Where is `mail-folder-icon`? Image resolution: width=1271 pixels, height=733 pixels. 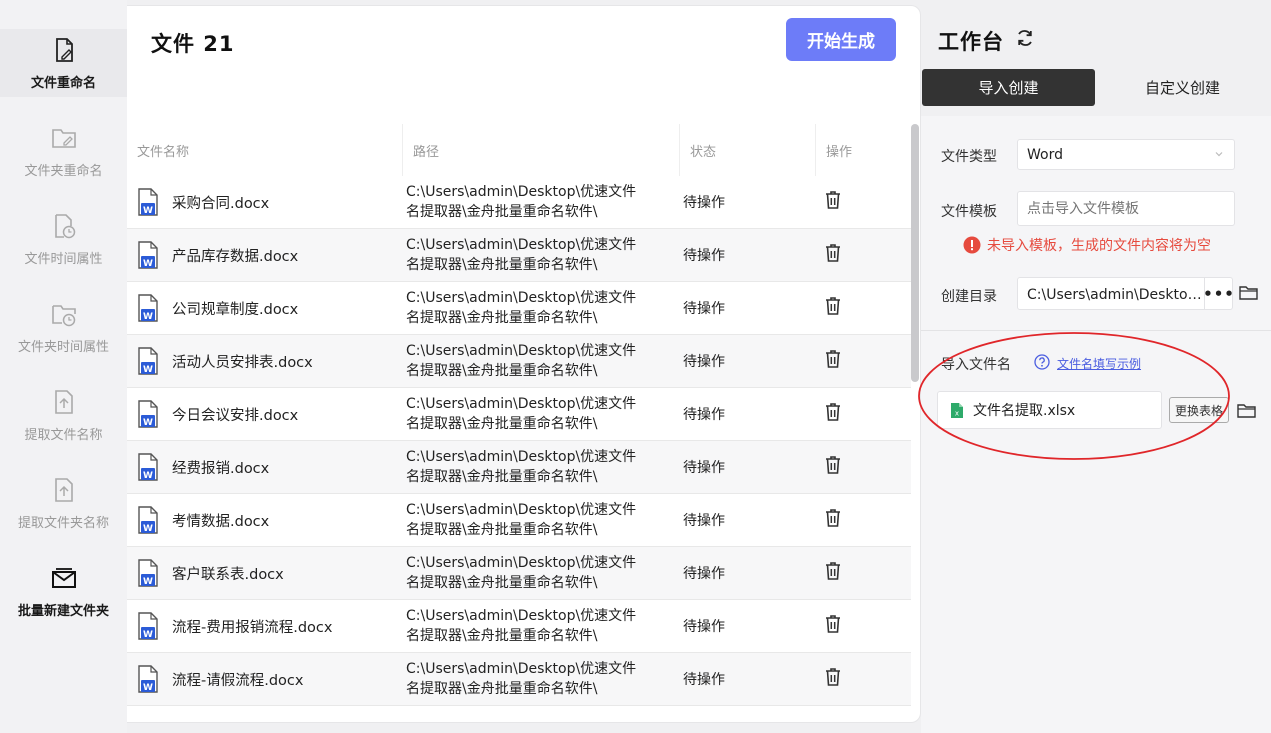 mail-folder-icon is located at coordinates (63, 577).